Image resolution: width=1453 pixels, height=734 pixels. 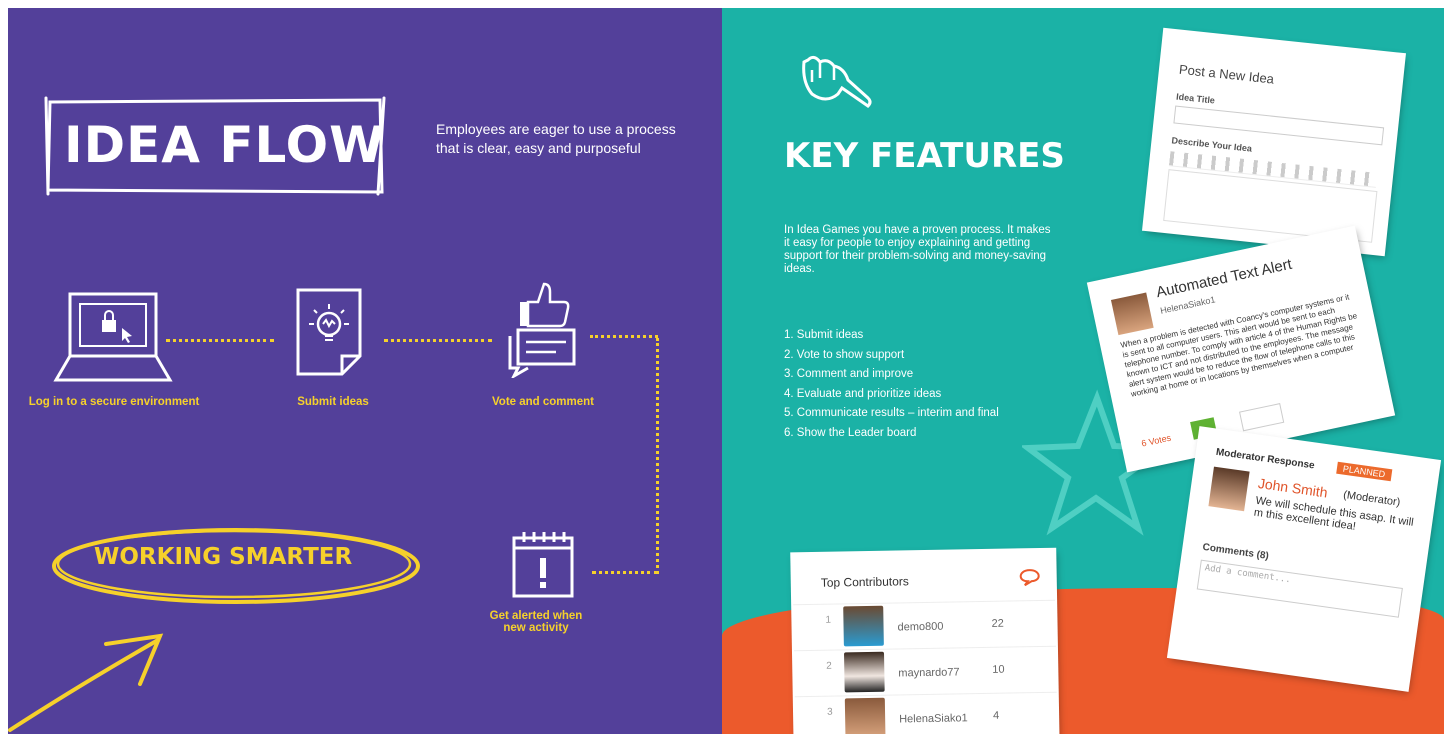 I want to click on contributor-row: 2 maynardo77 10, so click(x=925, y=670).